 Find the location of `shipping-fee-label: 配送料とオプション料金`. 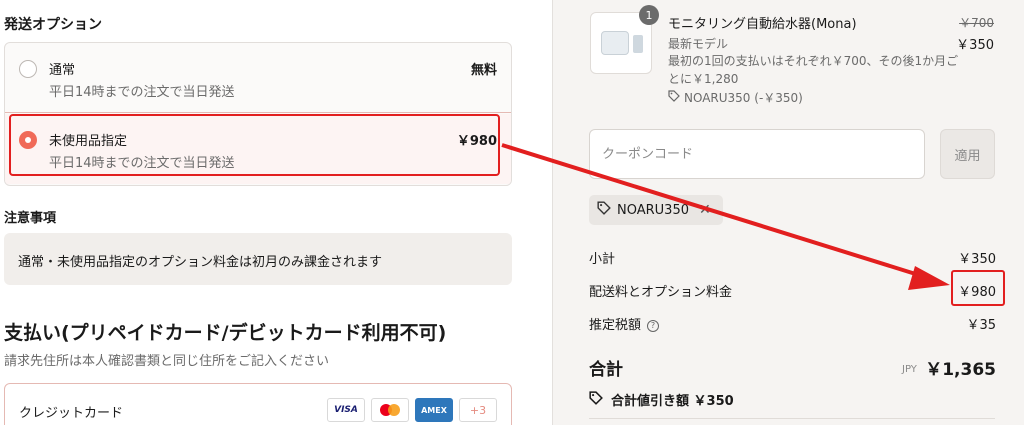

shipping-fee-label: 配送料とオプション料金 is located at coordinates (661, 292).